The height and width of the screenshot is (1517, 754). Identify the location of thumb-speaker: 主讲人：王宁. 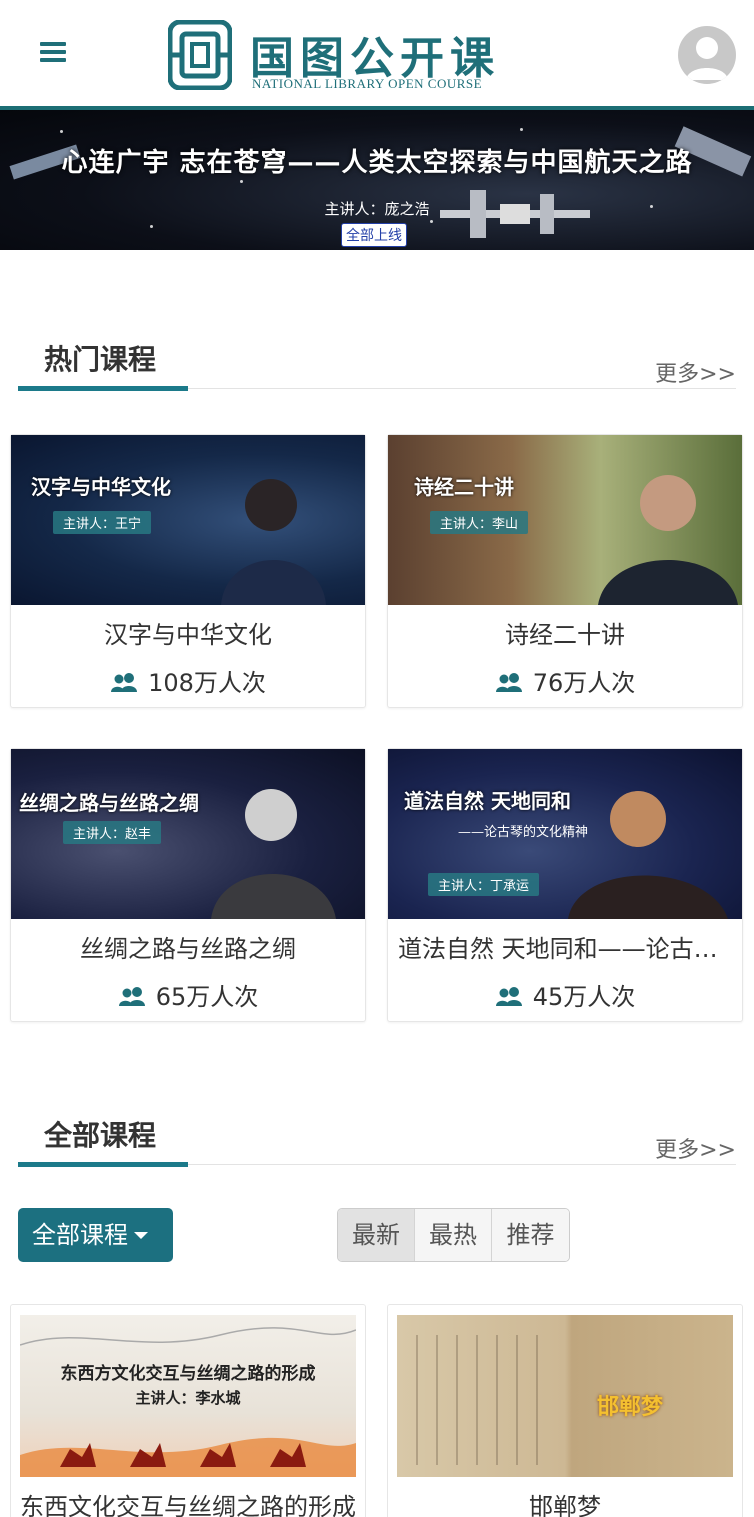
(102, 522).